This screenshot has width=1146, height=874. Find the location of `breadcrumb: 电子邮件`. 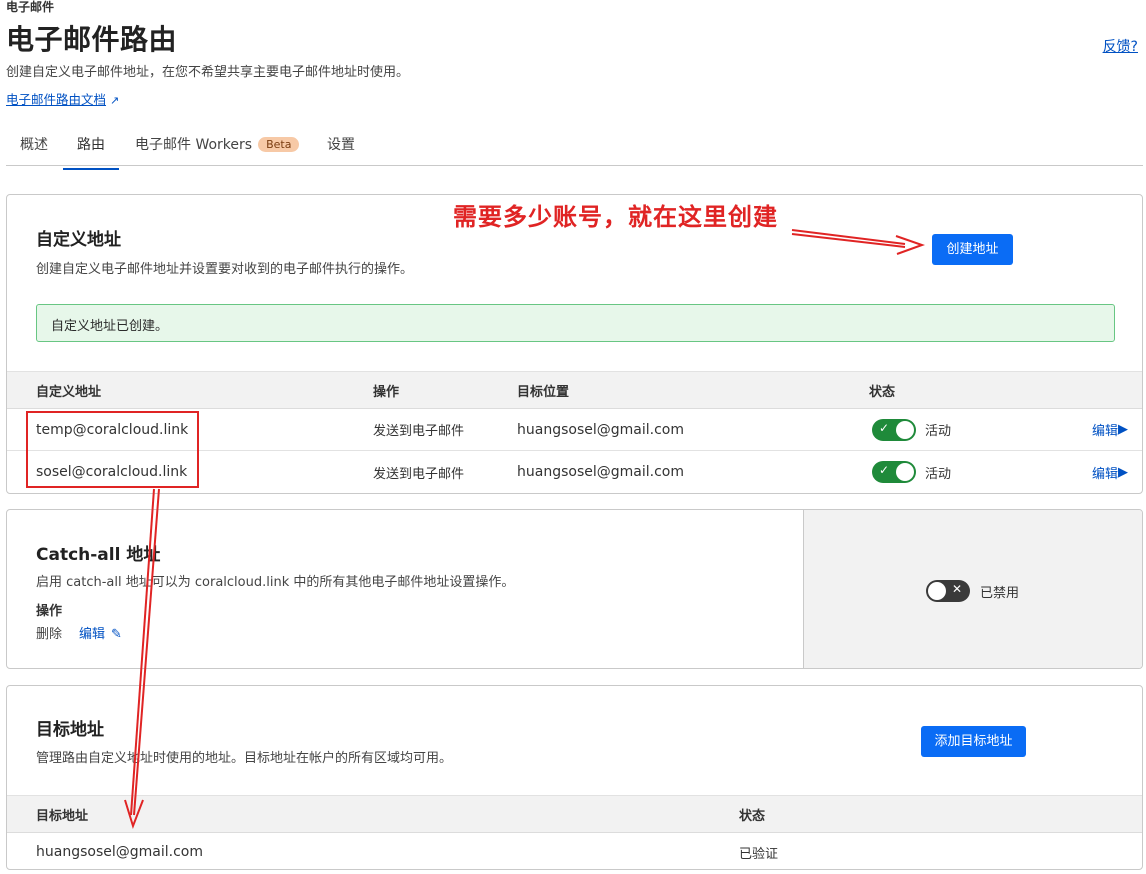

breadcrumb: 电子邮件 is located at coordinates (30, 7).